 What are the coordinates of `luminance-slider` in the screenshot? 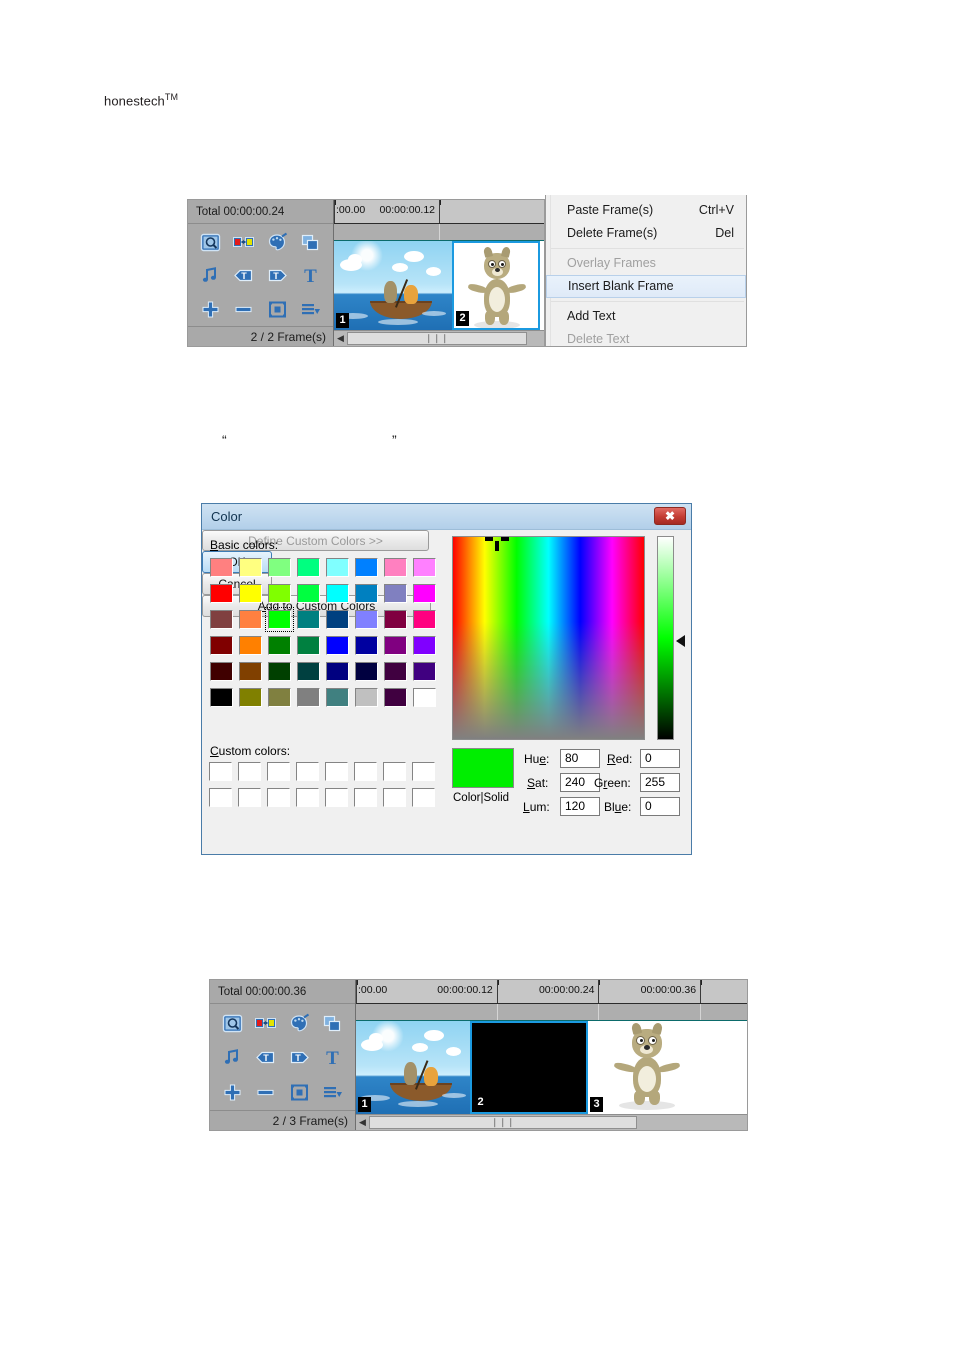 It's located at (665, 638).